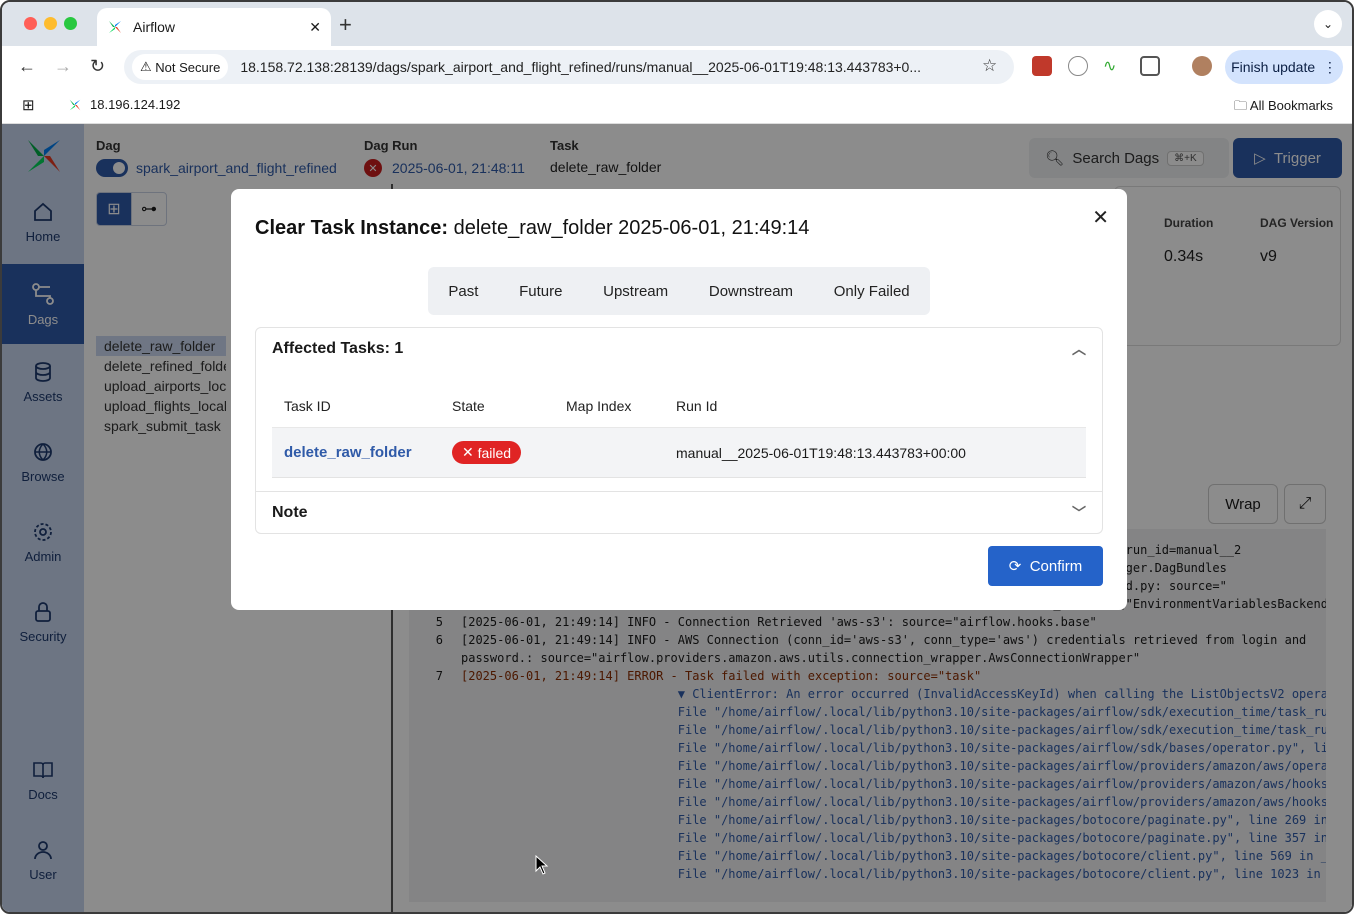 Image resolution: width=1354 pixels, height=914 pixels. I want to click on status-badge: ✕ failed, so click(487, 452).